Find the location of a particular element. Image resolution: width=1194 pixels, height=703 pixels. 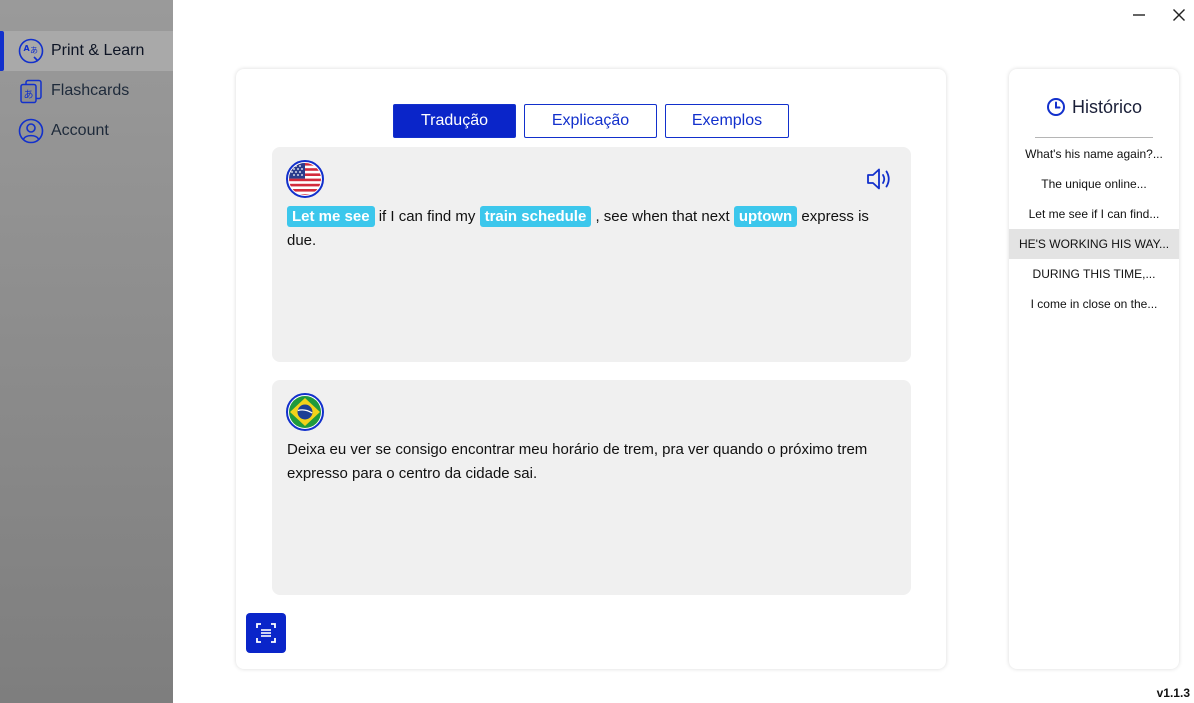

highlighted-phrase: uptown is located at coordinates (765, 216).